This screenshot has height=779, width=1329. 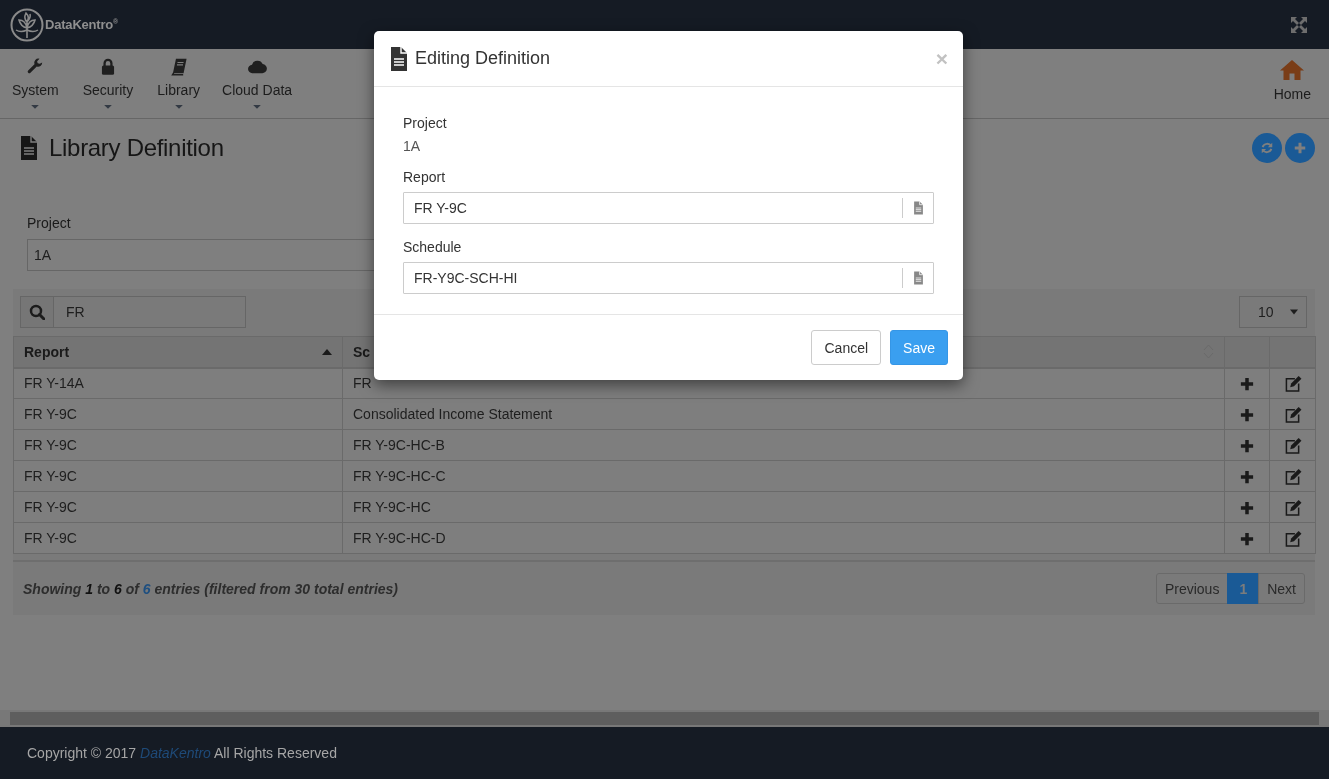 I want to click on column-header: Report, so click(x=47, y=351).